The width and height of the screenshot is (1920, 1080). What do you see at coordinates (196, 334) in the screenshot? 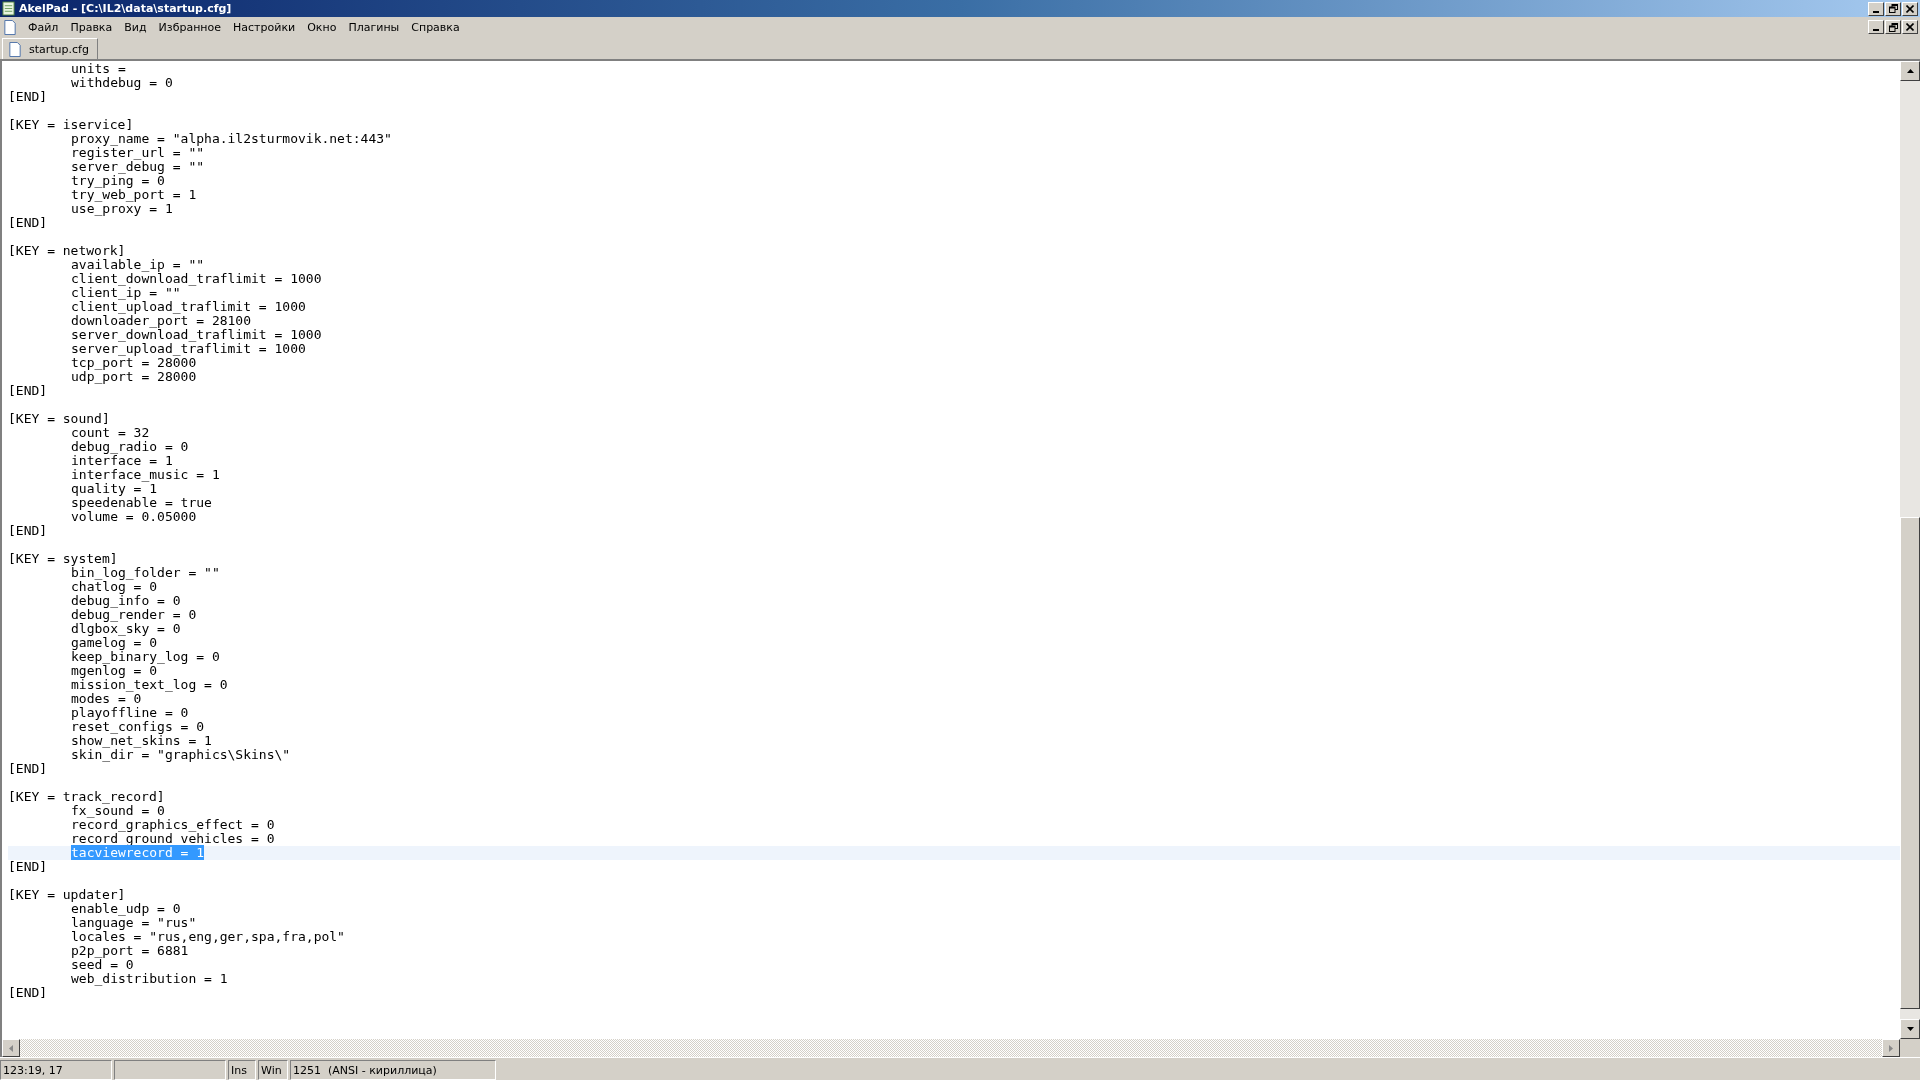
I see `code-line: server_download_traflimit = 1000` at bounding box center [196, 334].